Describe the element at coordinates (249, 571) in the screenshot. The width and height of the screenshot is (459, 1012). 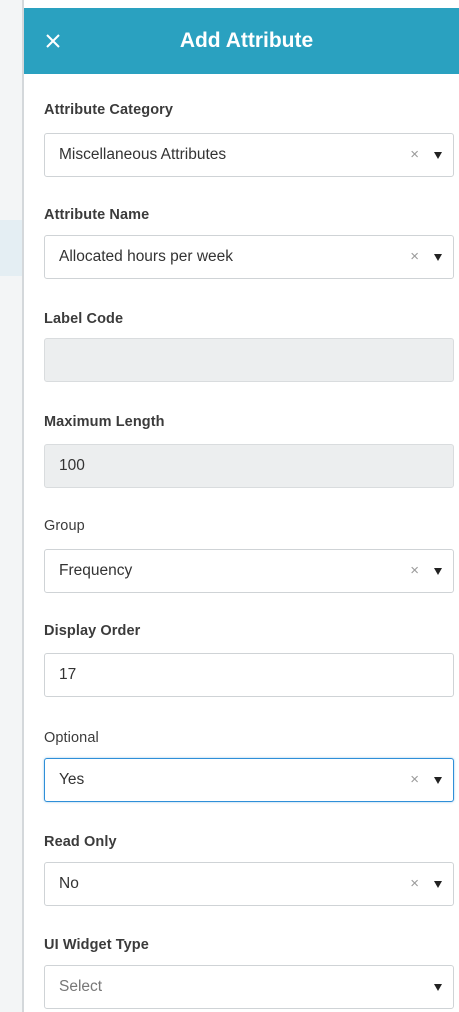
I see `group-select: Frequency ×` at that location.